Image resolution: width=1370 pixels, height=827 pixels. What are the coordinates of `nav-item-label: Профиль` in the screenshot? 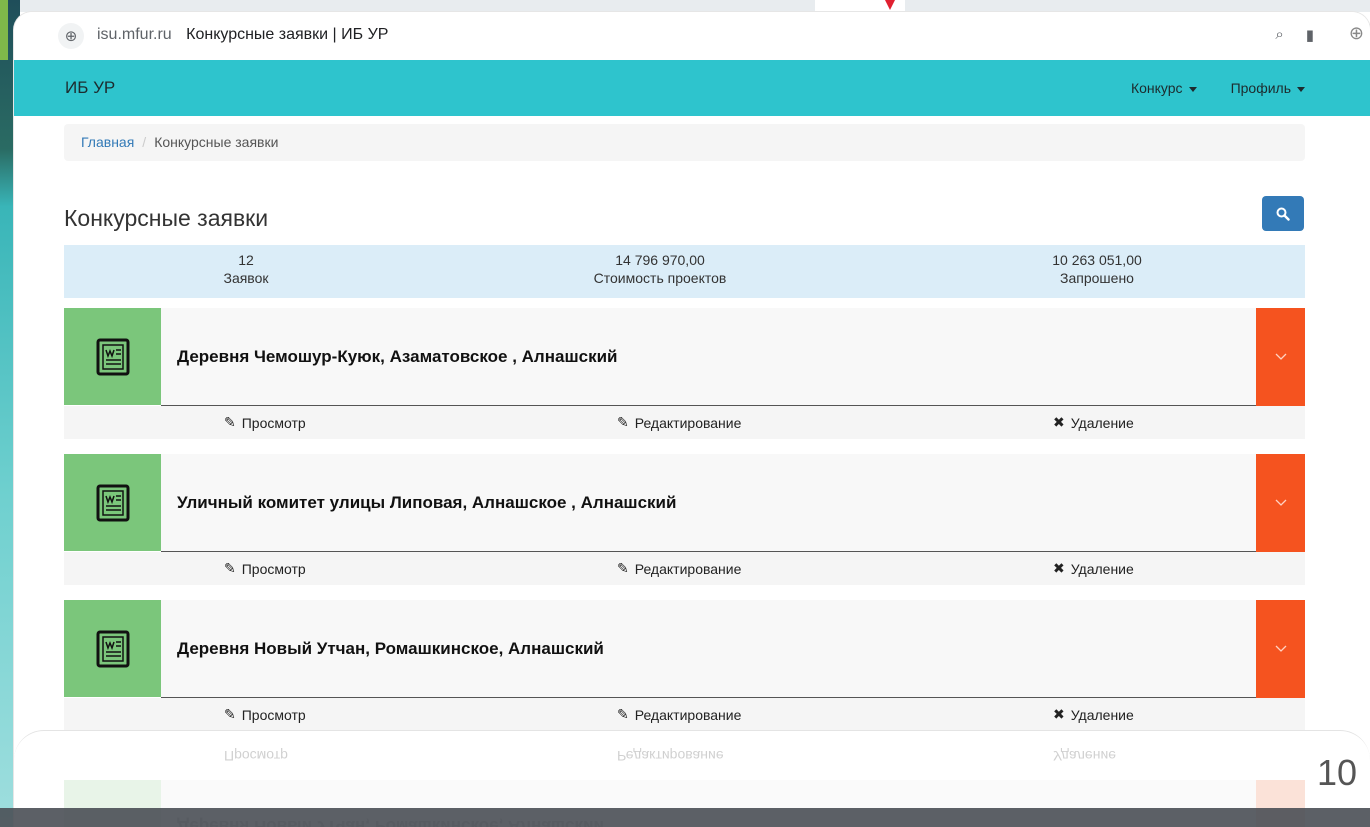 It's located at (1260, 88).